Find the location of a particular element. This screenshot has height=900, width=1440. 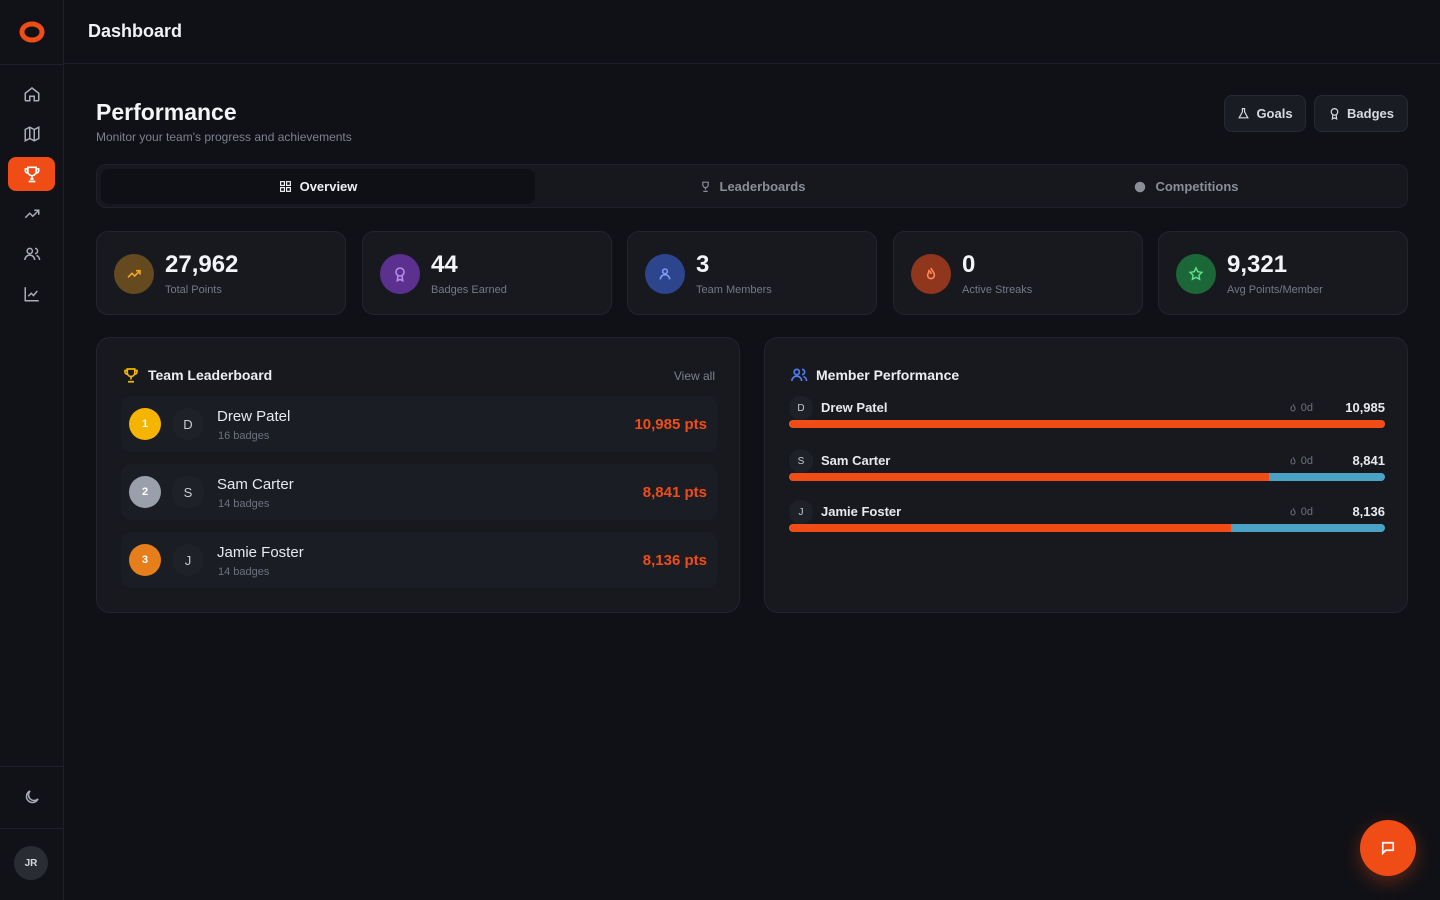

target-icon is located at coordinates (1140, 187).